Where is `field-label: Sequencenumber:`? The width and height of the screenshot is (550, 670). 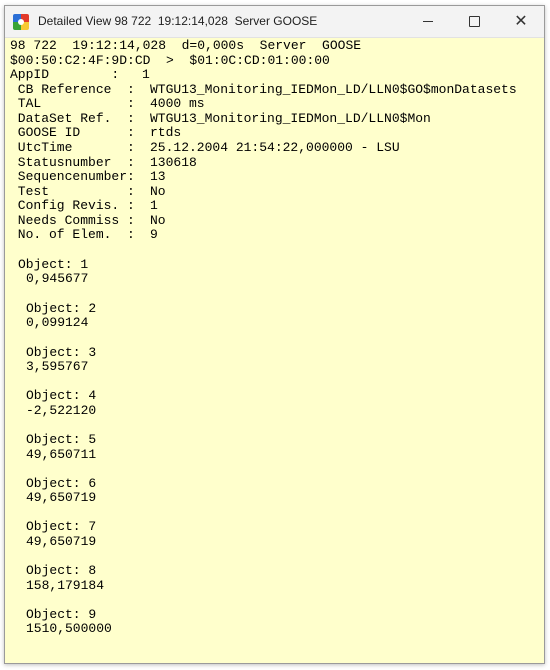 field-label: Sequencenumber: is located at coordinates (72, 176).